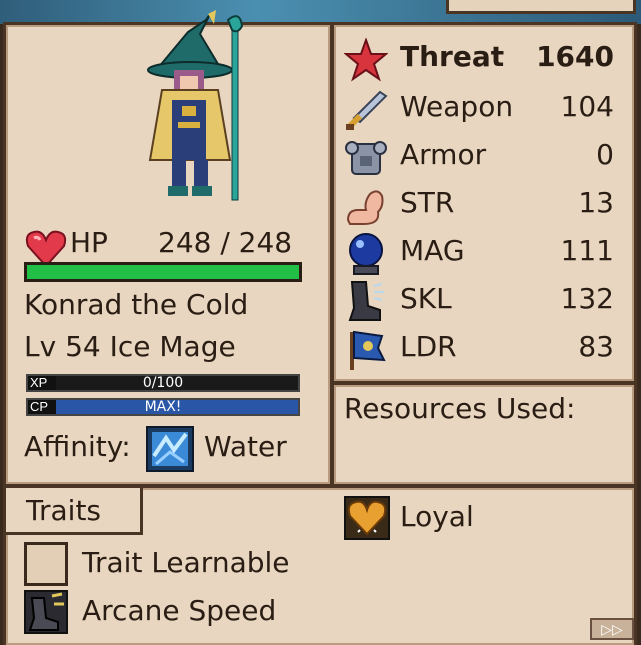 Image resolution: width=641 pixels, height=645 pixels. Describe the element at coordinates (89, 242) in the screenshot. I see `hp-label: HP` at that location.